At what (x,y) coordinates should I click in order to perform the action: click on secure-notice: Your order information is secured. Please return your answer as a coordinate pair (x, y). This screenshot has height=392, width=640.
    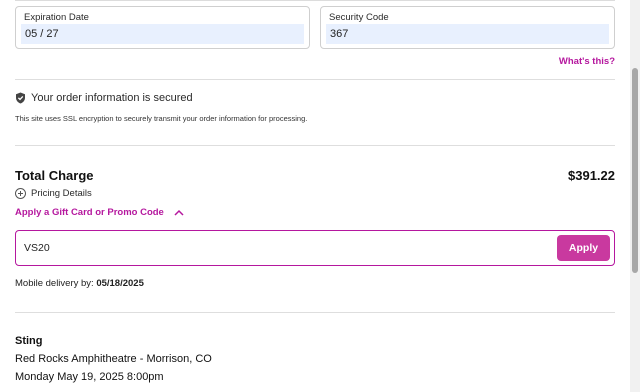
    Looking at the image, I should click on (104, 98).